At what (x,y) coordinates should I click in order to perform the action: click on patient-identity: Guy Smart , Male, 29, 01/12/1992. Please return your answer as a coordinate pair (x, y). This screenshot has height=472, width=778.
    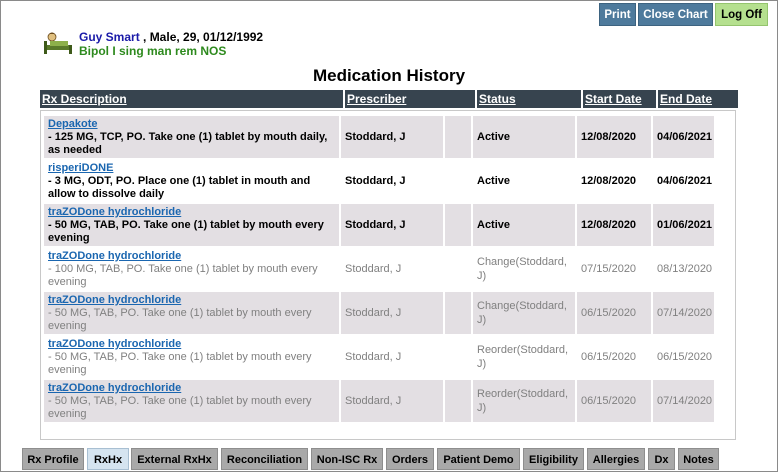
    Looking at the image, I should click on (171, 37).